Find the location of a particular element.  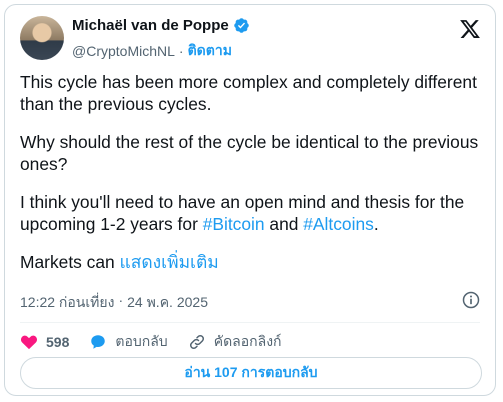

show-more-link: แสดงเพิ่มเติม is located at coordinates (169, 262).